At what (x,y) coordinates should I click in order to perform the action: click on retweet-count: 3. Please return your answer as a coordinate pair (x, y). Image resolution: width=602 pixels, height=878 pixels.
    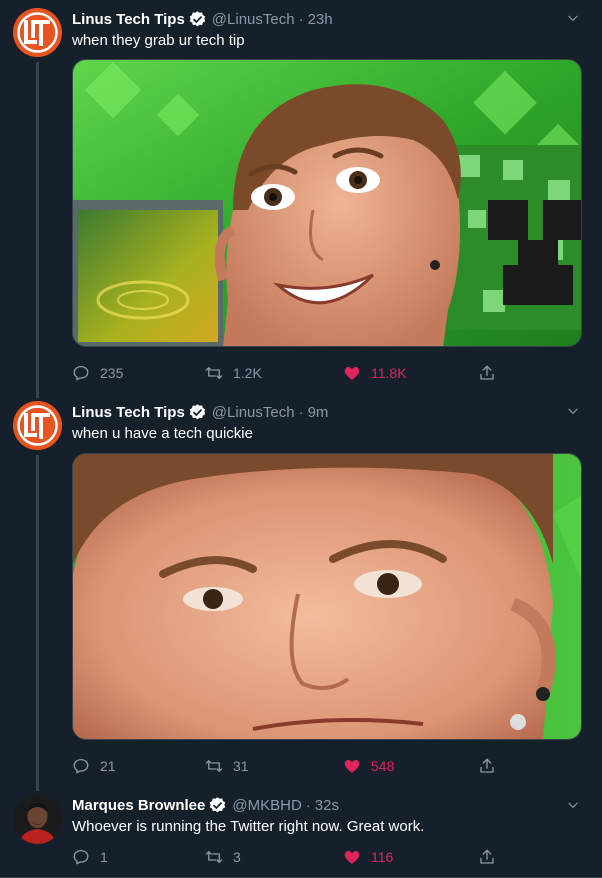
    Looking at the image, I should click on (237, 857).